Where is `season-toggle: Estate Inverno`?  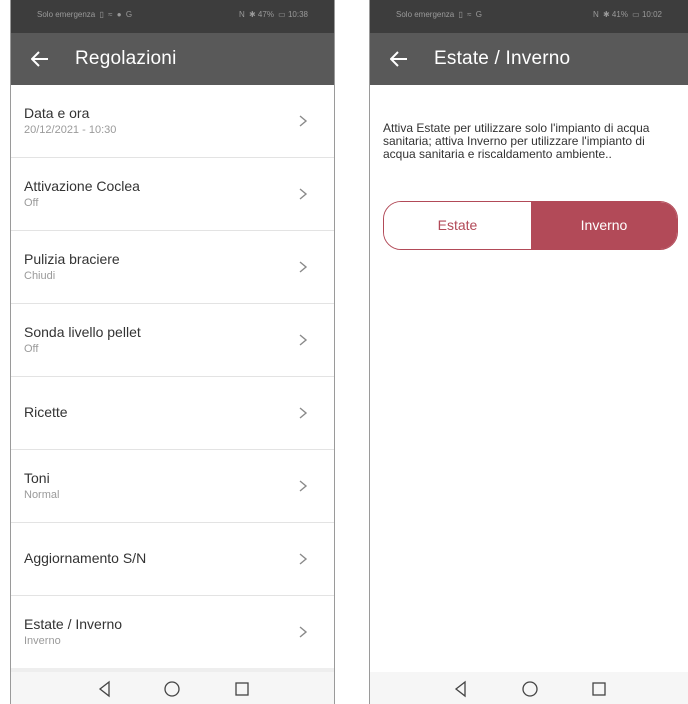 season-toggle: Estate Inverno is located at coordinates (530, 225).